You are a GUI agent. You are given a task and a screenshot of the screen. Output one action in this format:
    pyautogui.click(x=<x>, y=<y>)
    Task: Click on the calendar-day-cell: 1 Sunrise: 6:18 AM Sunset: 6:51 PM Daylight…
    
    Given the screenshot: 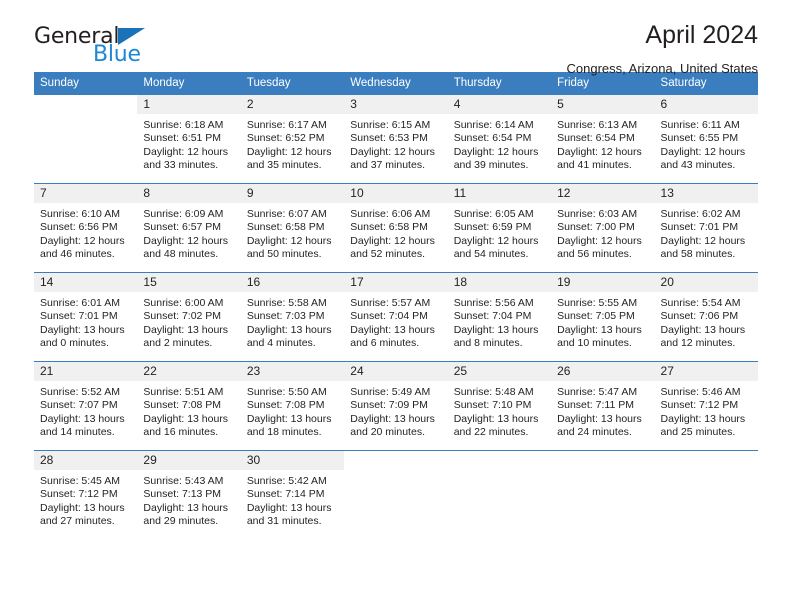 What is the action you would take?
    pyautogui.click(x=189, y=139)
    